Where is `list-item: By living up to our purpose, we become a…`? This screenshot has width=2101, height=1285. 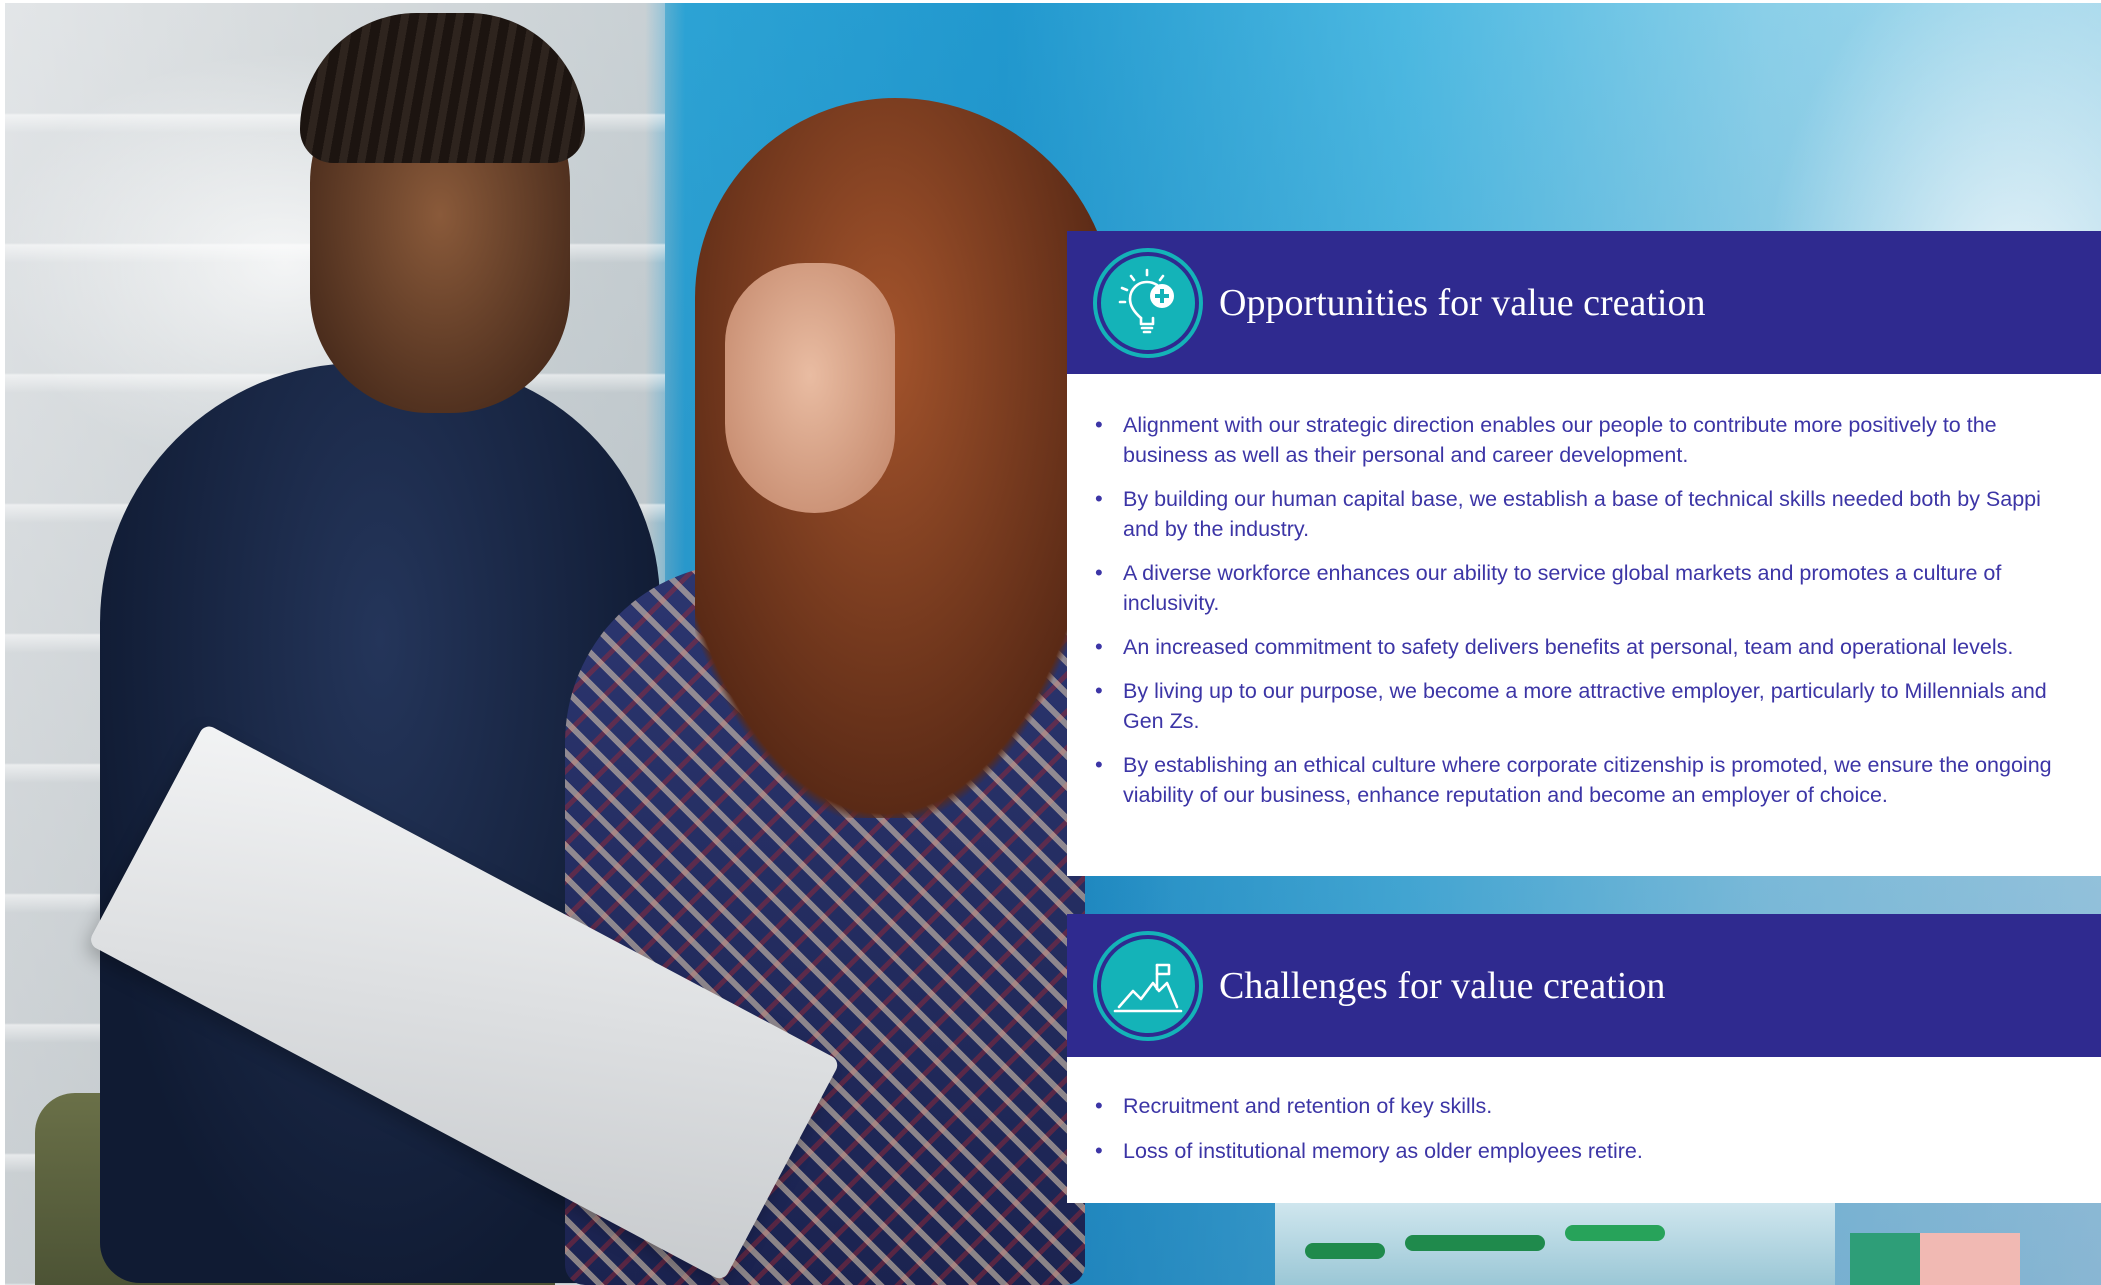
list-item: By living up to our purpose, we become a… is located at coordinates (1582, 706).